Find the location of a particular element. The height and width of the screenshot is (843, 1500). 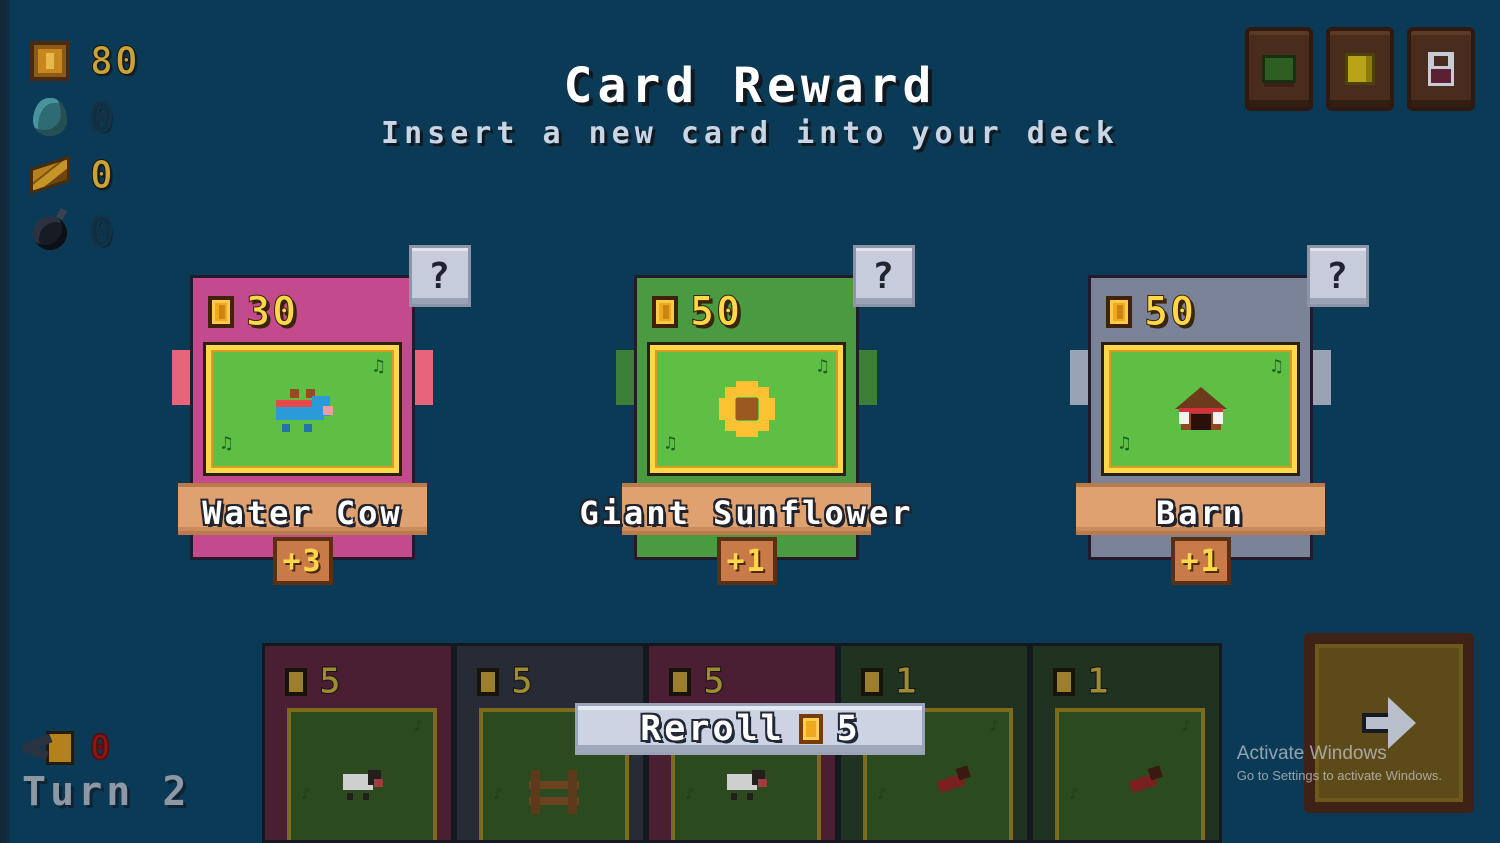

card-name-banner: Barn is located at coordinates (1200, 509).